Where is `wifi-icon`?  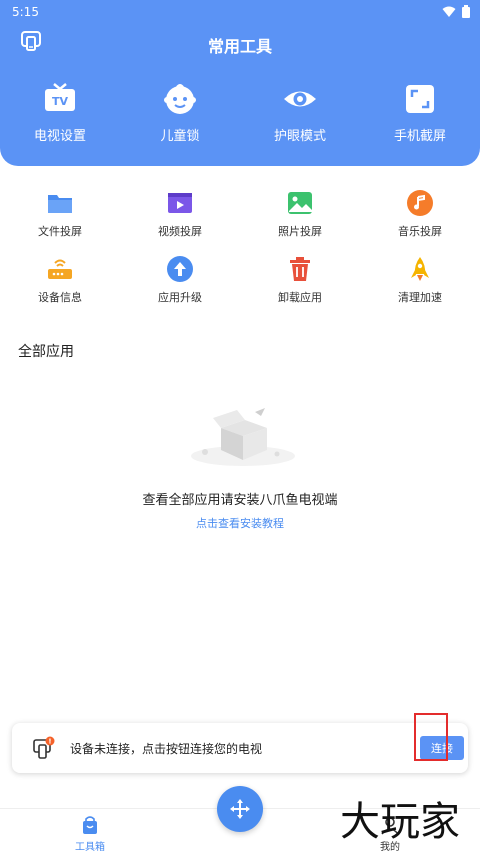 wifi-icon is located at coordinates (449, 11).